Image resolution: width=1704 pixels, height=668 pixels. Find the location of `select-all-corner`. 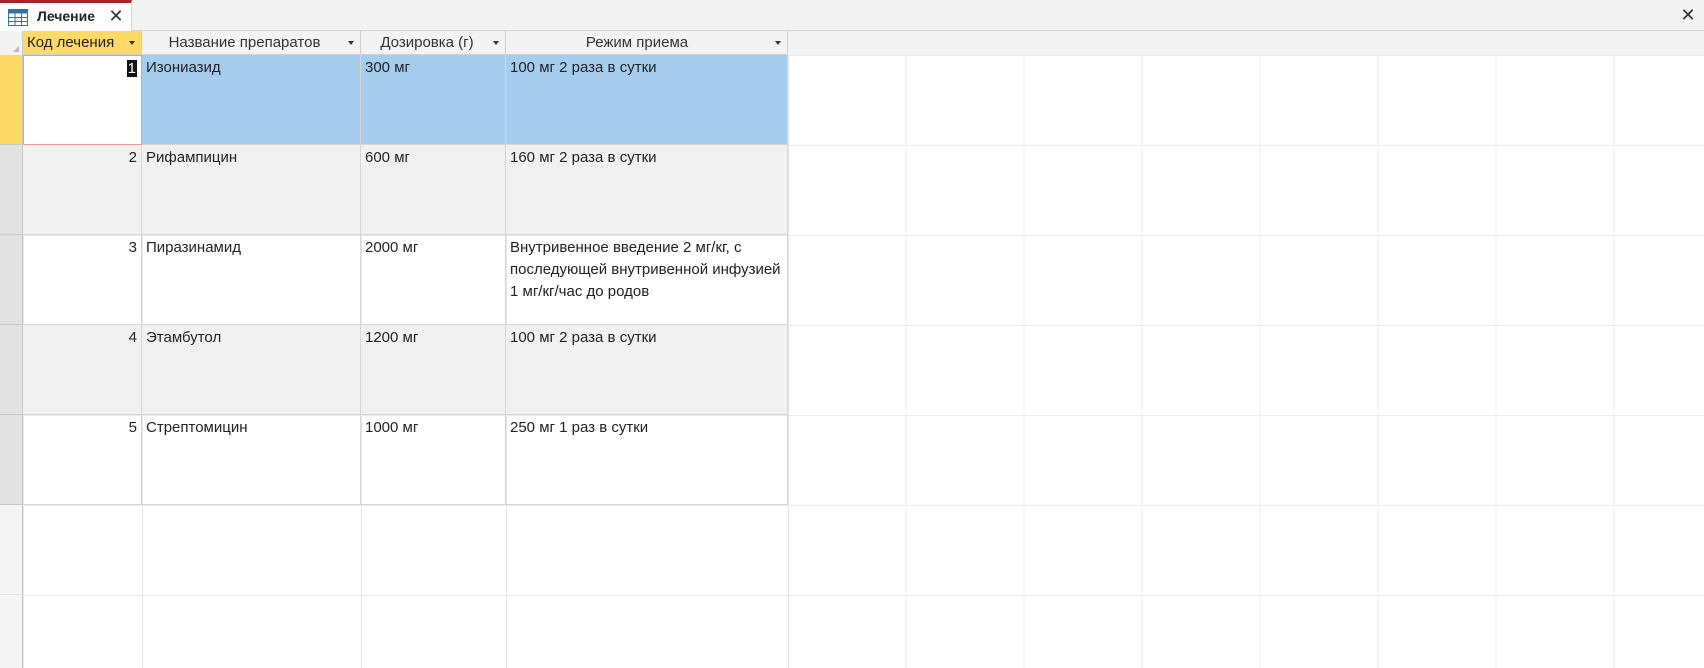

select-all-corner is located at coordinates (11, 43).